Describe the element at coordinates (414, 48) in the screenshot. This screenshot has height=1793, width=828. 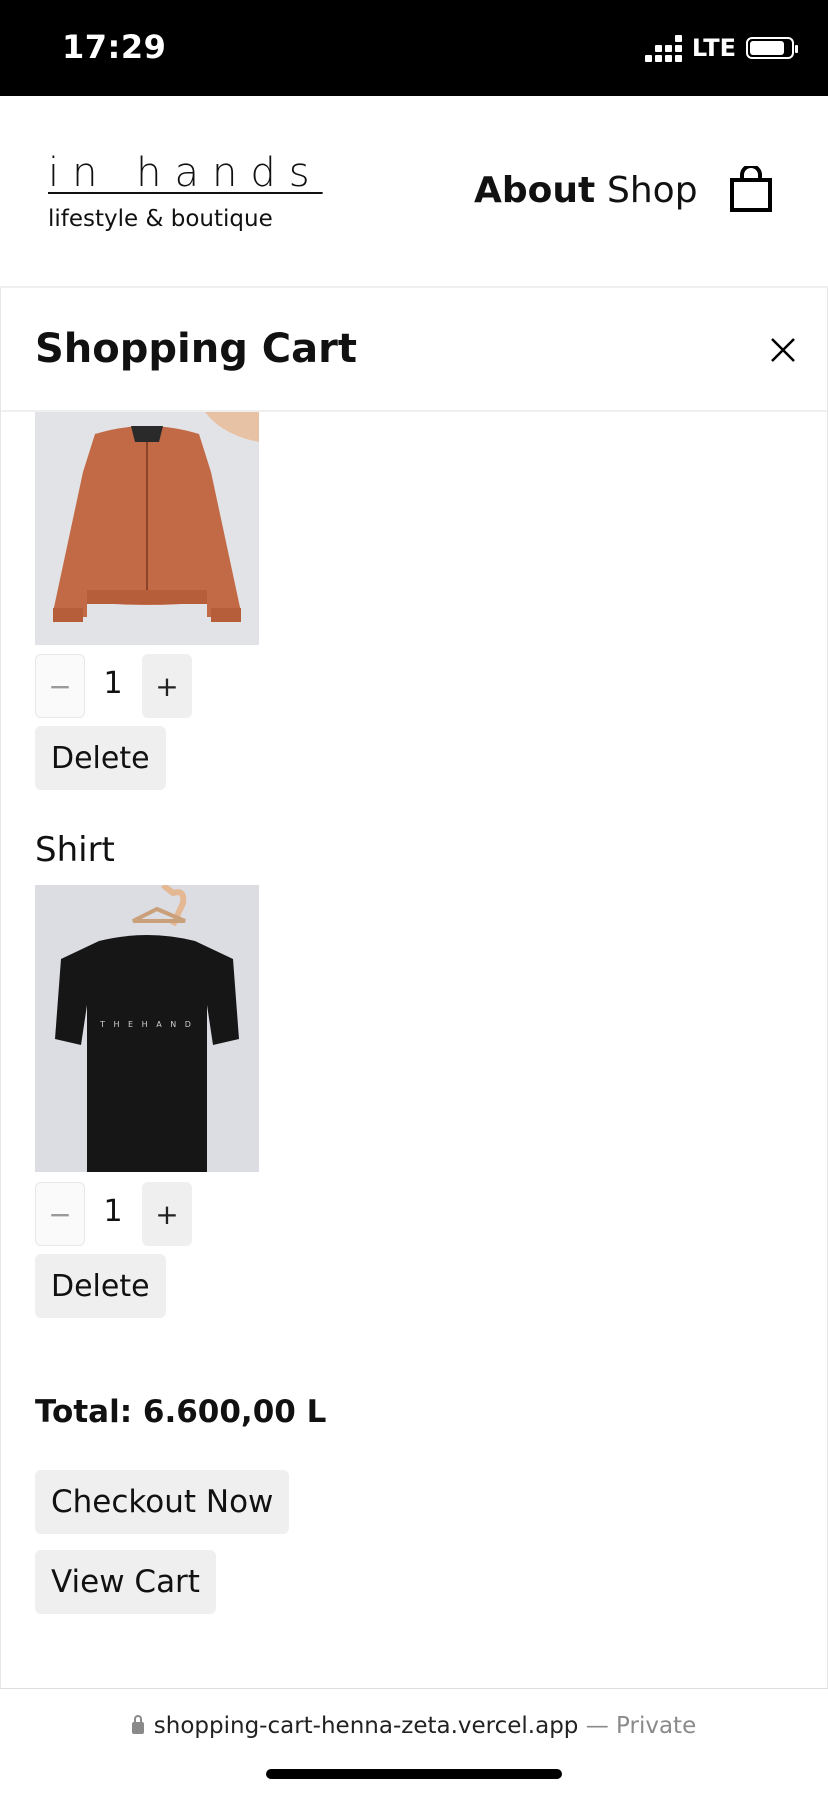
I see `status-bar: 17:29 LTE` at that location.